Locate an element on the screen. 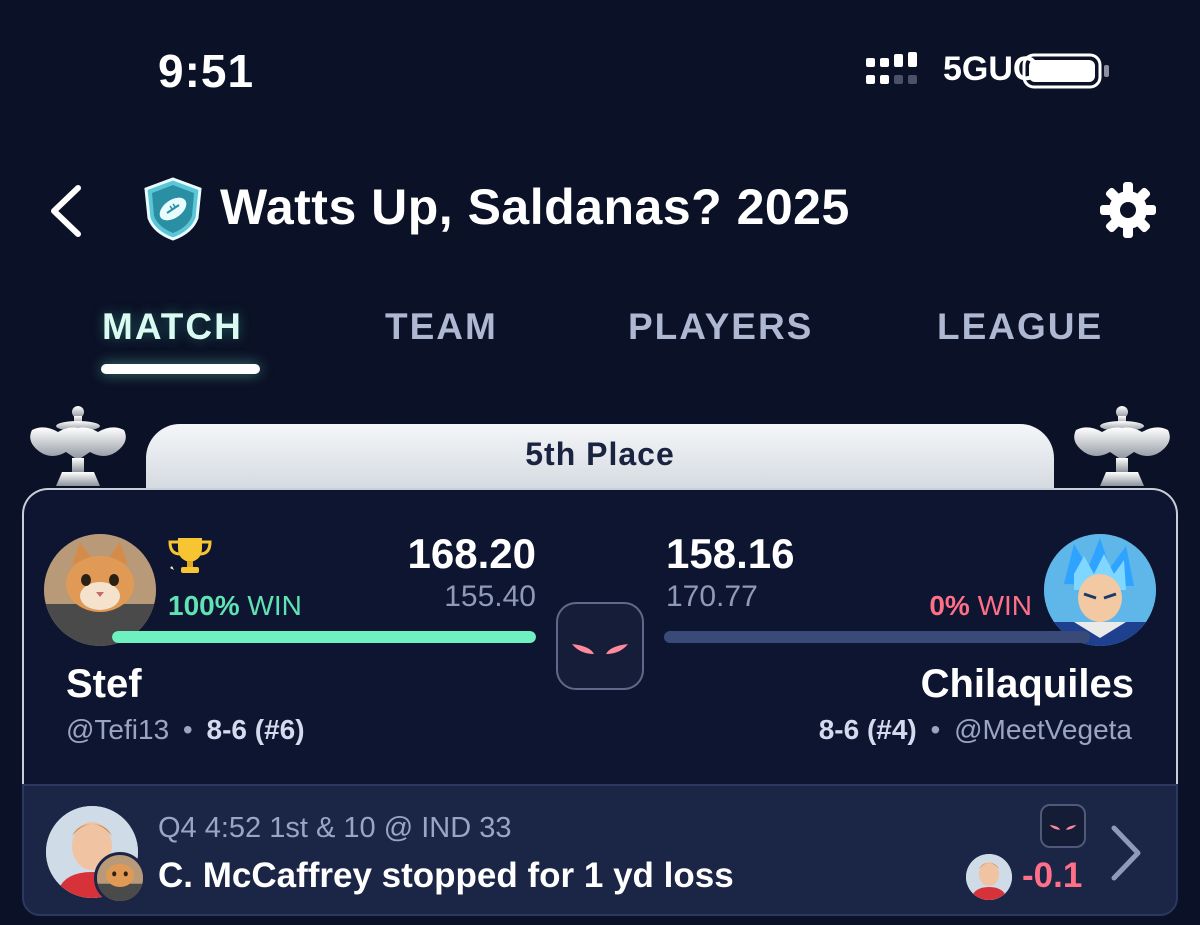 The width and height of the screenshot is (1200, 925). win-probability-right: 0% WIN is located at coordinates (966, 606).